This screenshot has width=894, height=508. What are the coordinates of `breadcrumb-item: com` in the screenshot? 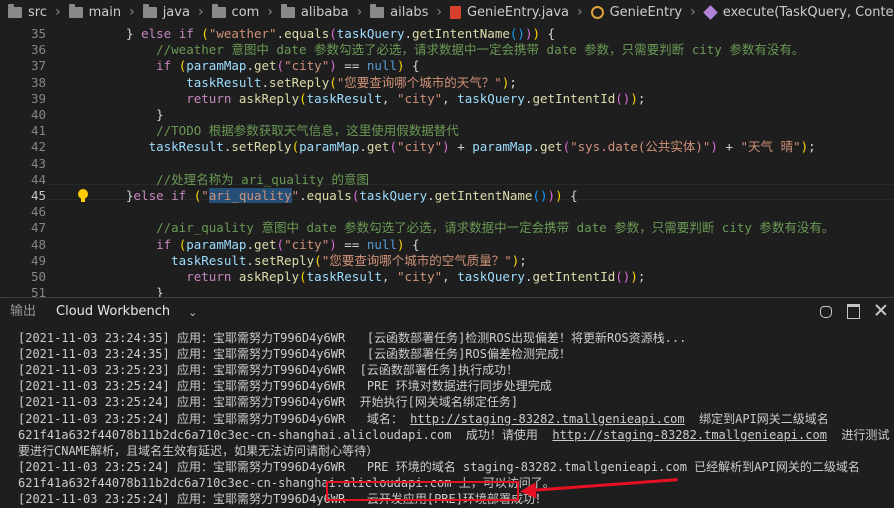 It's located at (235, 11).